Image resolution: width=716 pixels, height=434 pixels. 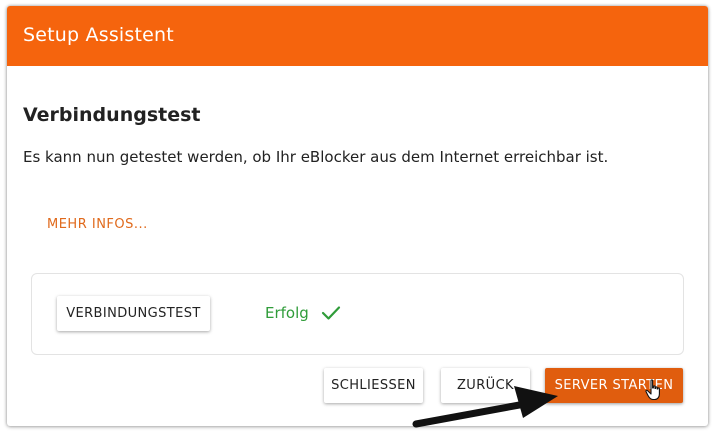 What do you see at coordinates (652, 390) in the screenshot?
I see `hand-pointer-icon` at bounding box center [652, 390].